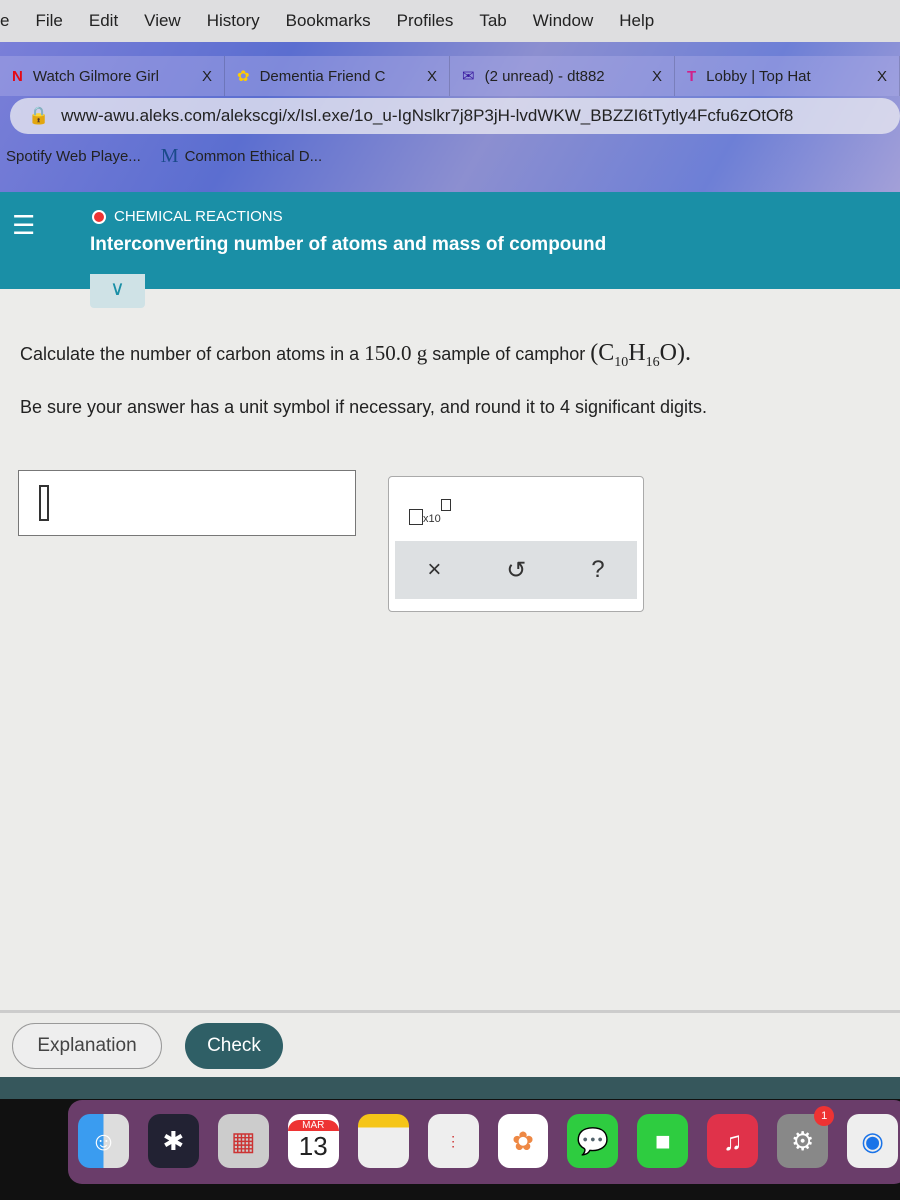 The image size is (900, 1200). Describe the element at coordinates (169, 156) in the screenshot. I see `m-logo-icon: M` at that location.